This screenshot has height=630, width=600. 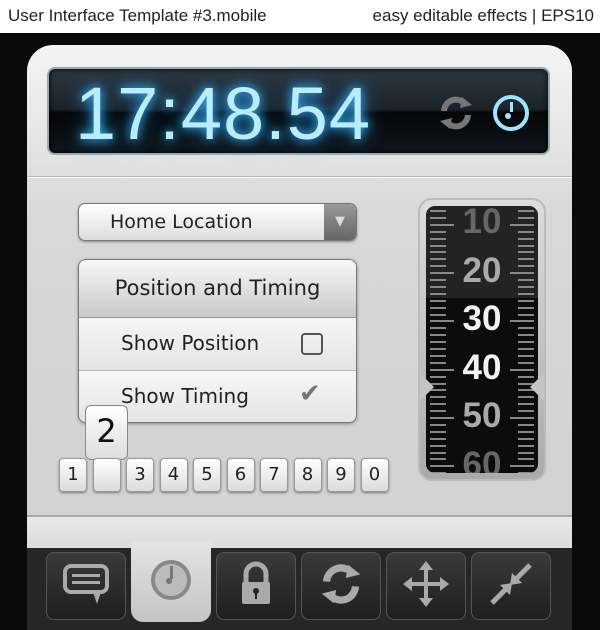 I want to click on bottom-strip, so click(x=299, y=531).